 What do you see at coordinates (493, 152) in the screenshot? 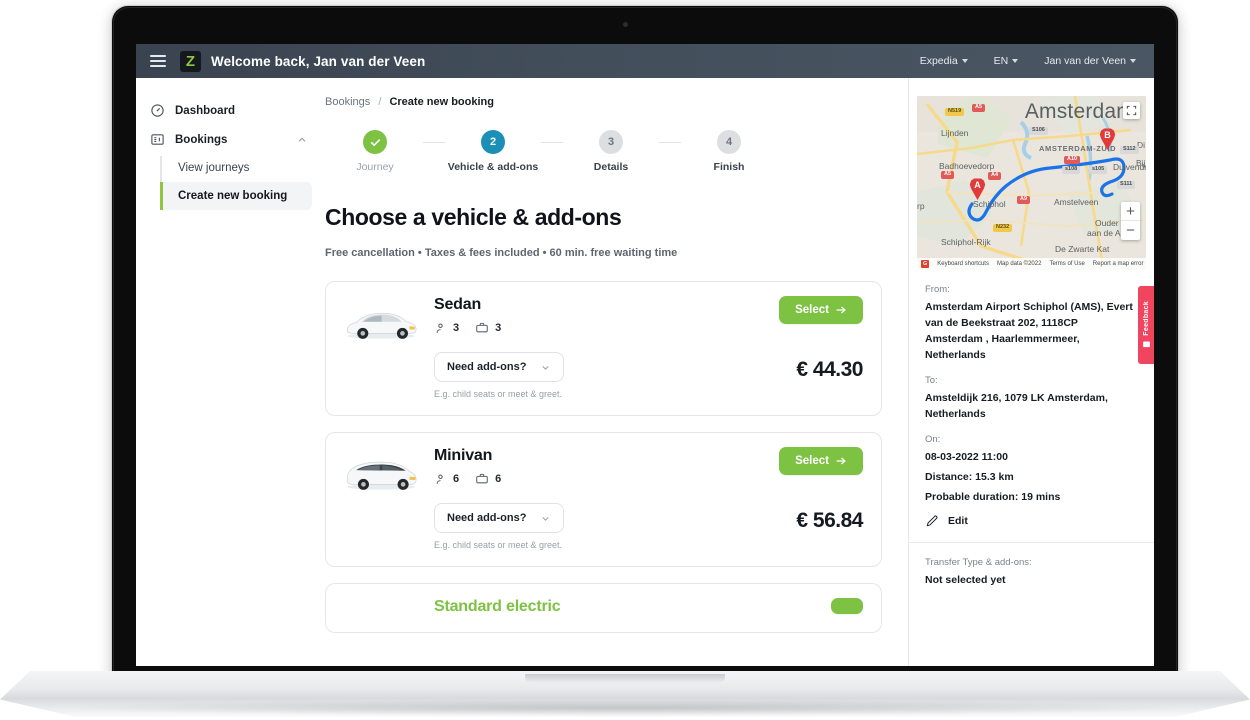
I see `step-vehicle-addons: 2 Vehicle & add-ons` at bounding box center [493, 152].